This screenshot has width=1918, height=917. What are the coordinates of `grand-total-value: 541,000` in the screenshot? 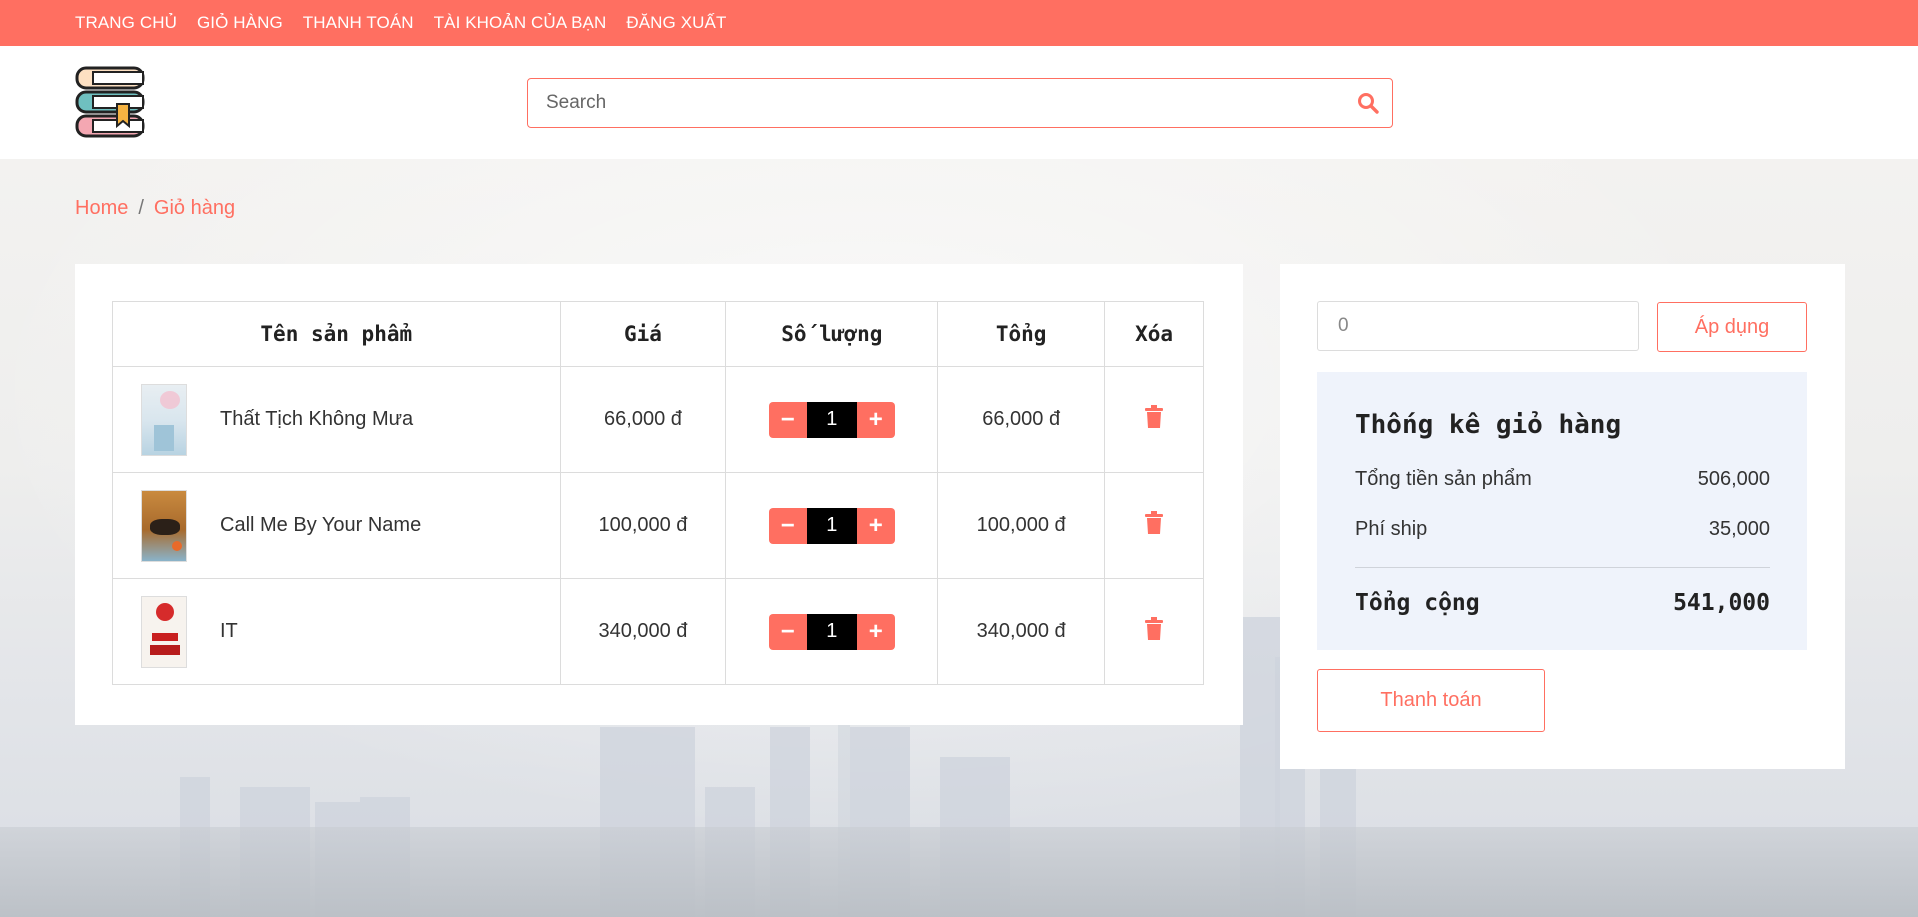 It's located at (1721, 603).